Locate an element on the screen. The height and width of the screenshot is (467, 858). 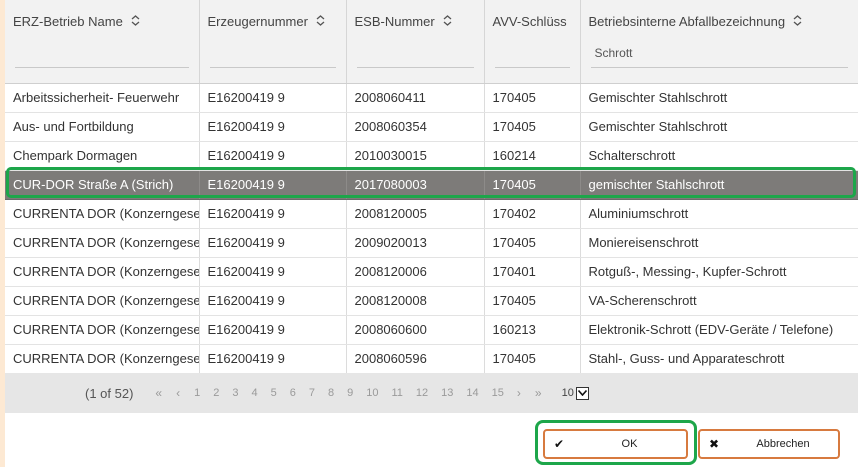
column-header-title: Betriebsinterne Abfallbezeichnung is located at coordinates (719, 21).